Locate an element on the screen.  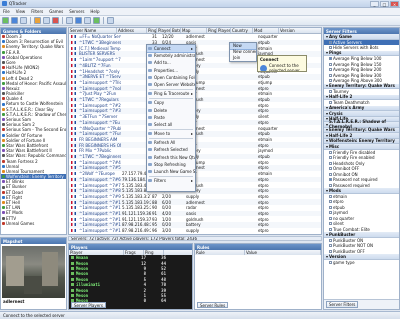
server-map: goldrush is located at coordinates (195, 219).